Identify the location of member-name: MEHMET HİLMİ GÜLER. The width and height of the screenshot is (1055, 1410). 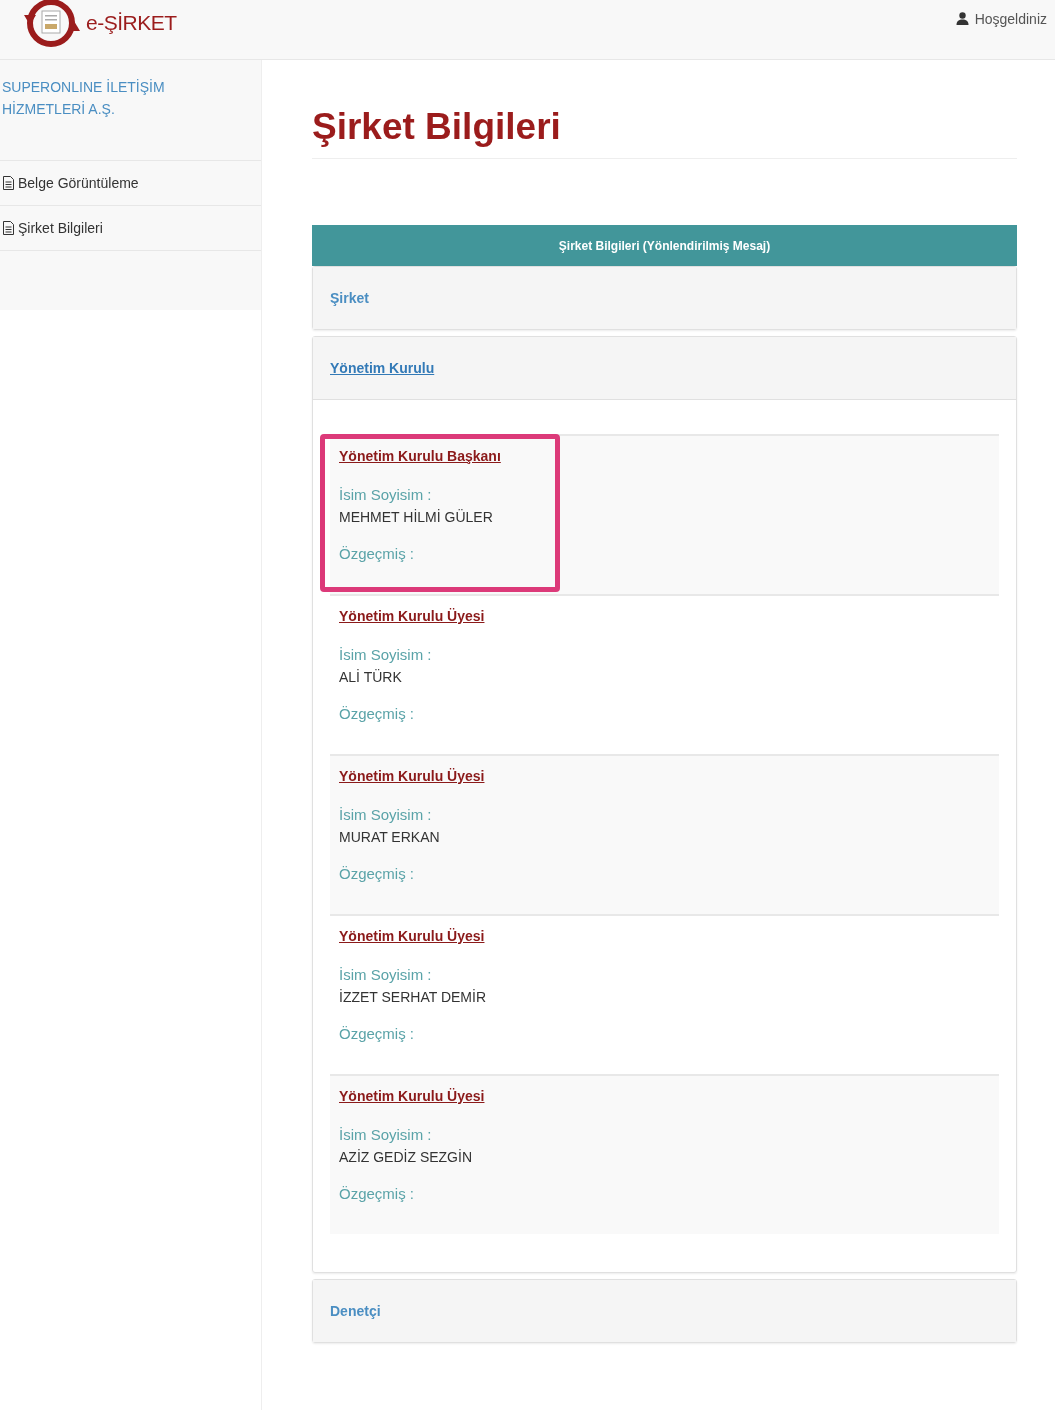
(416, 517).